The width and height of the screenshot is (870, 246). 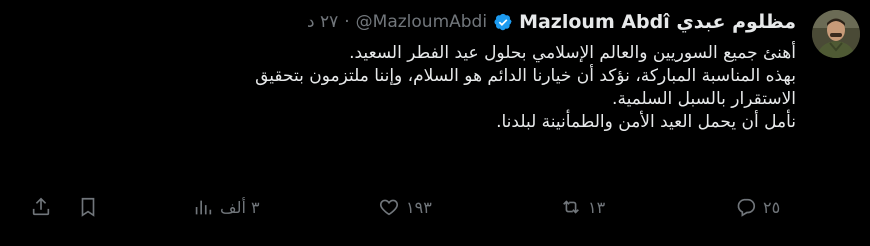 What do you see at coordinates (746, 207) in the screenshot?
I see `reply-icon` at bounding box center [746, 207].